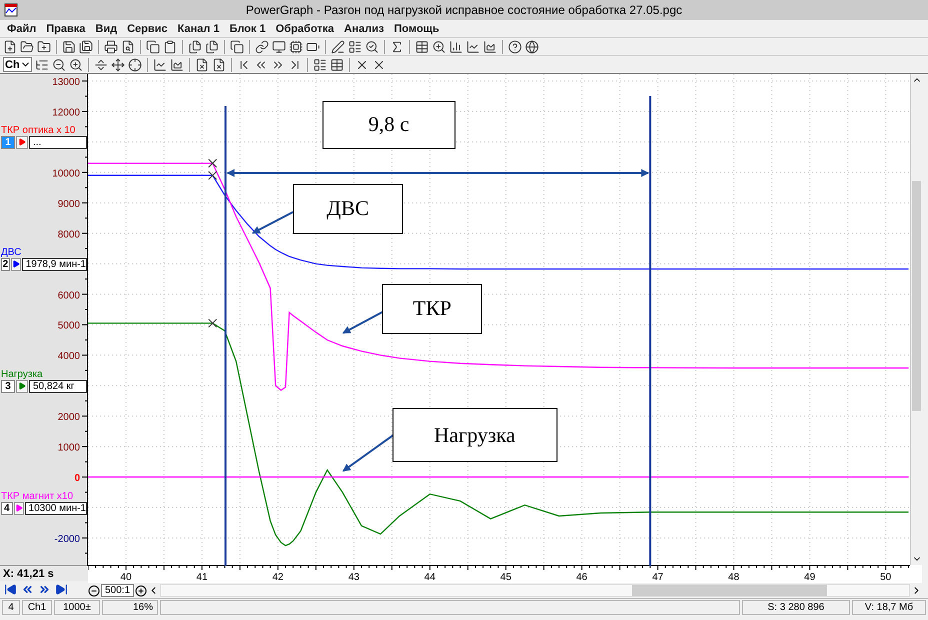 The width and height of the screenshot is (928, 620). I want to click on monitor-icon, so click(279, 47).